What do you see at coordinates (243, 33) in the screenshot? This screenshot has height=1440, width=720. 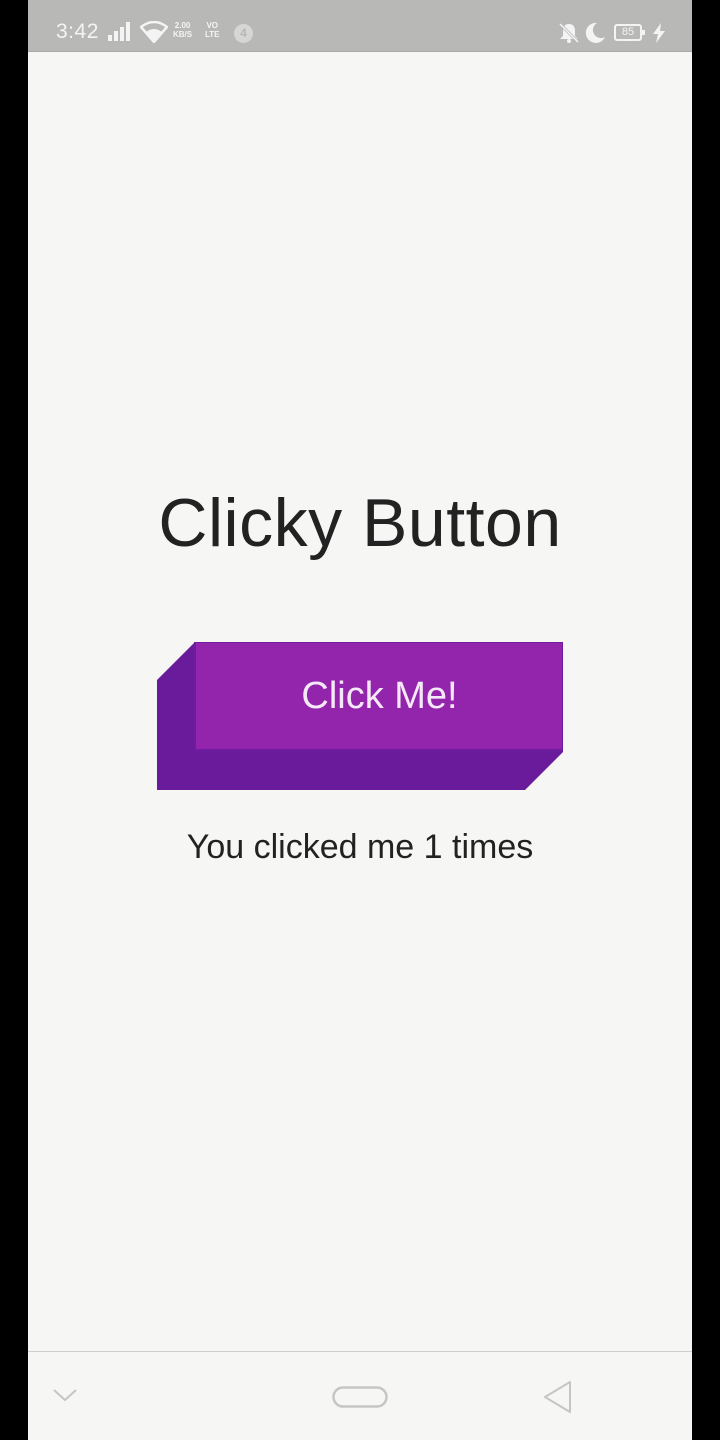 I see `notification-badge: 4` at bounding box center [243, 33].